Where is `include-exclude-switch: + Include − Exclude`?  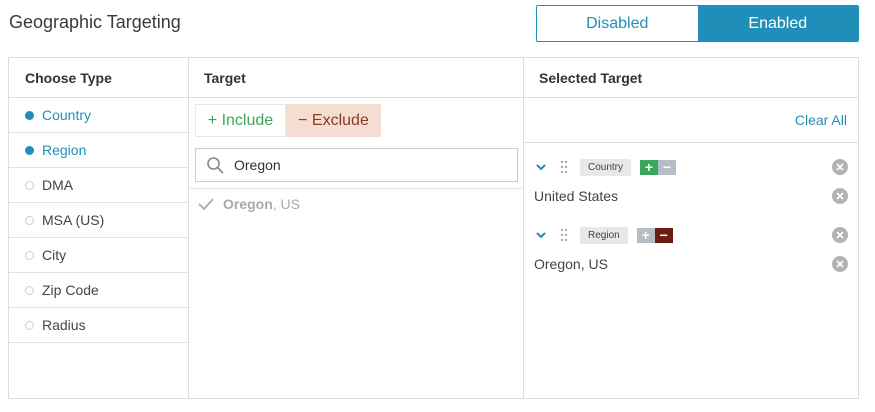 include-exclude-switch: + Include − Exclude is located at coordinates (288, 120).